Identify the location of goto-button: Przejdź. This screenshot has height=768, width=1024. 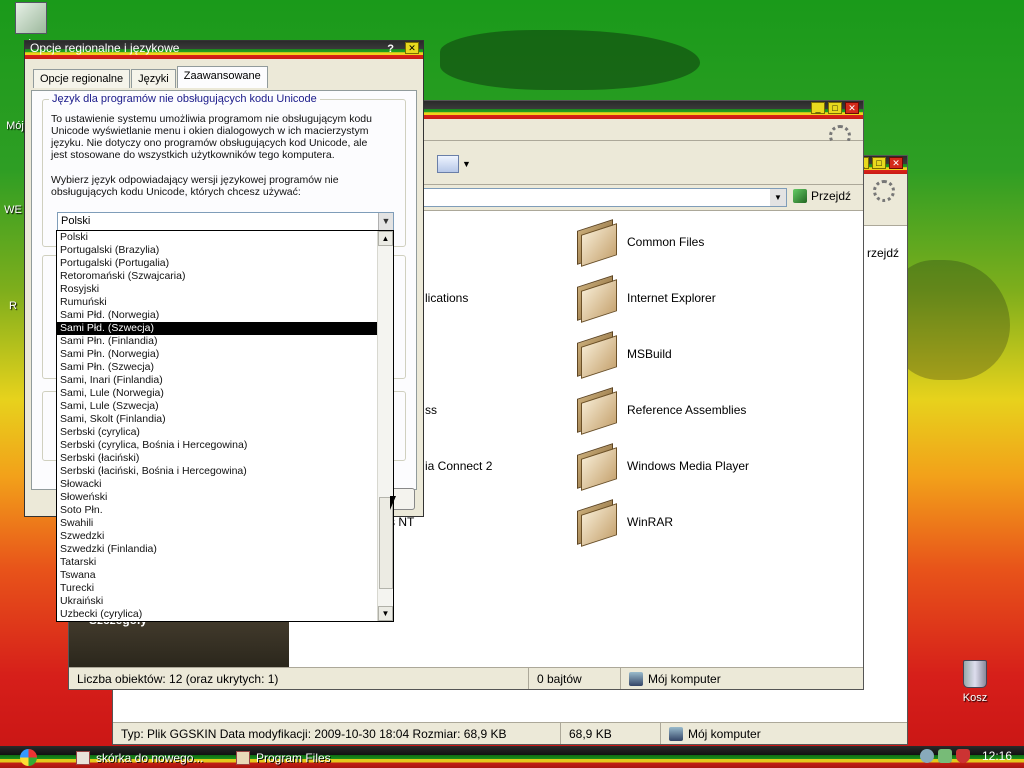
(822, 196).